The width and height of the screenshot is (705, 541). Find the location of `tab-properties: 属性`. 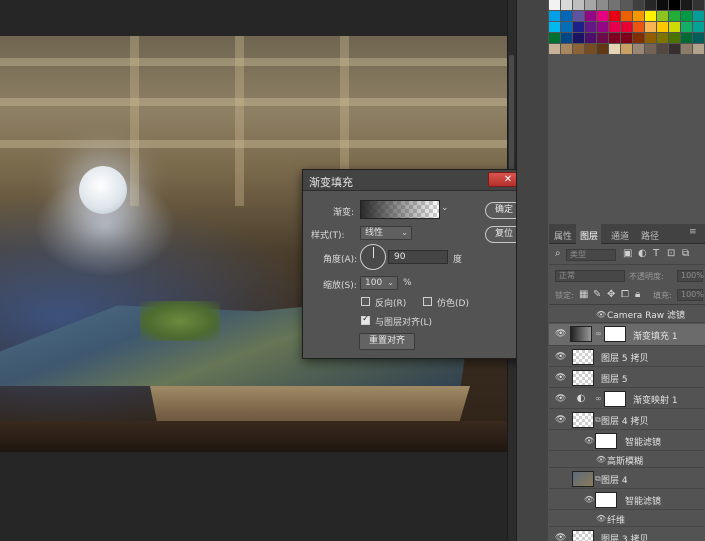

tab-properties: 属性 is located at coordinates (563, 235).